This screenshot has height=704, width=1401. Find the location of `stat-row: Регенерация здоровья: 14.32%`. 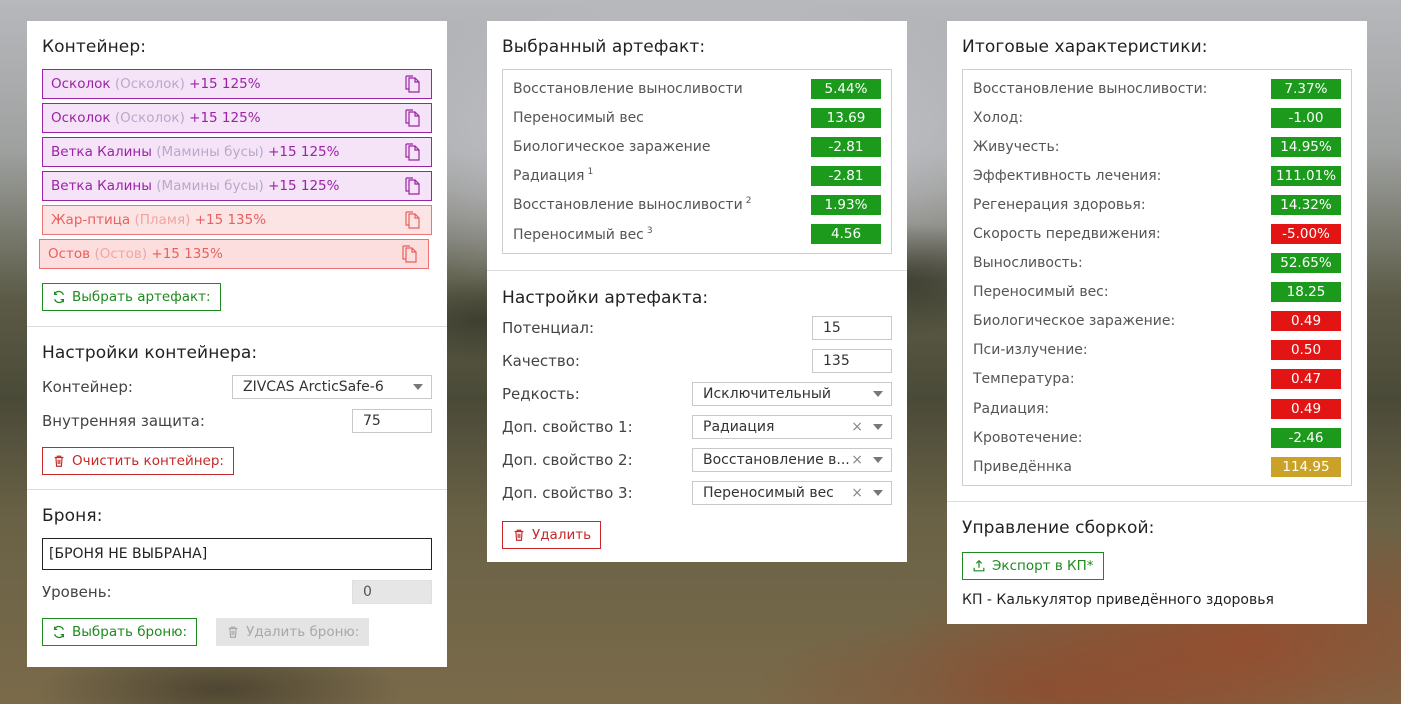

stat-row: Регенерация здоровья: 14.32% is located at coordinates (1157, 204).